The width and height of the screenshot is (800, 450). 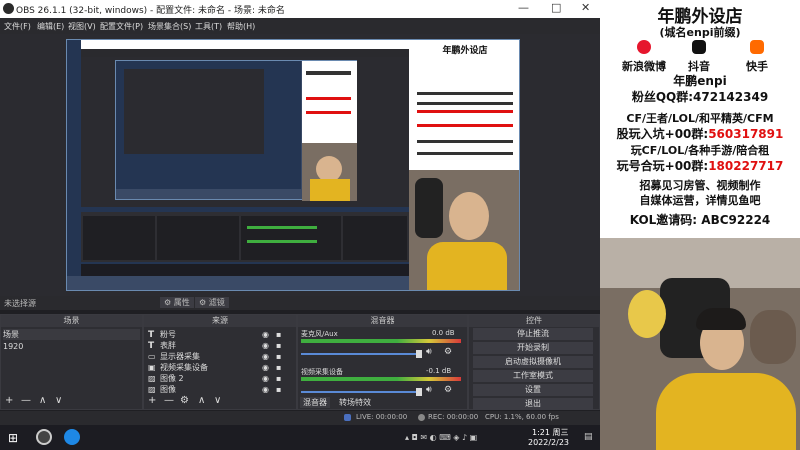 What do you see at coordinates (465, 51) in the screenshot?
I see `nested-shop-title: 年鹏外设店` at bounding box center [465, 51].